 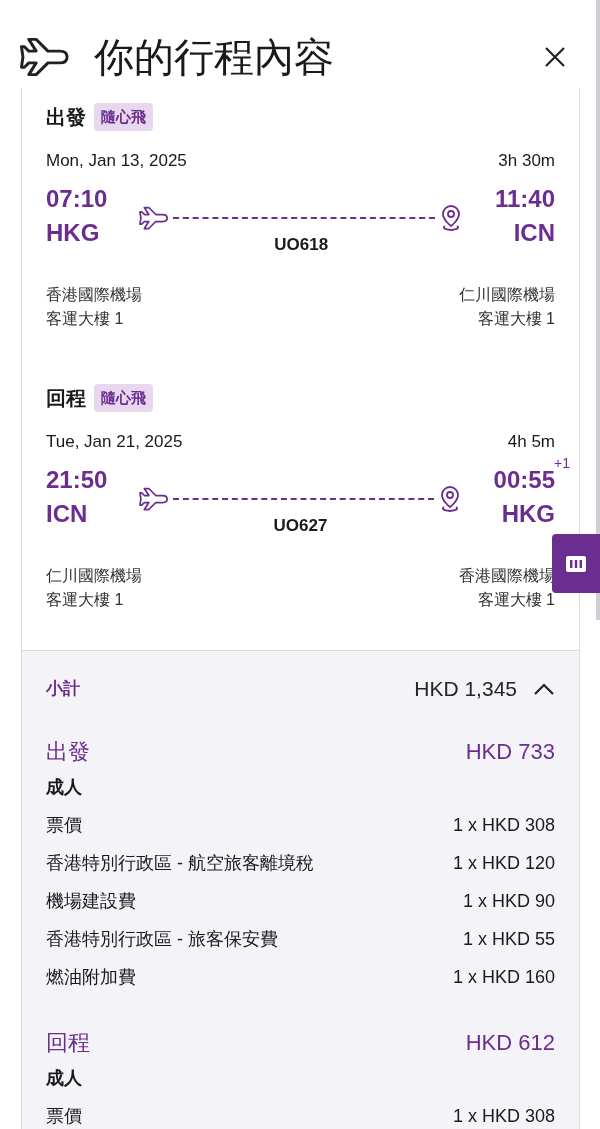 What do you see at coordinates (77, 198) in the screenshot?
I see `departure-time: 07:10` at bounding box center [77, 198].